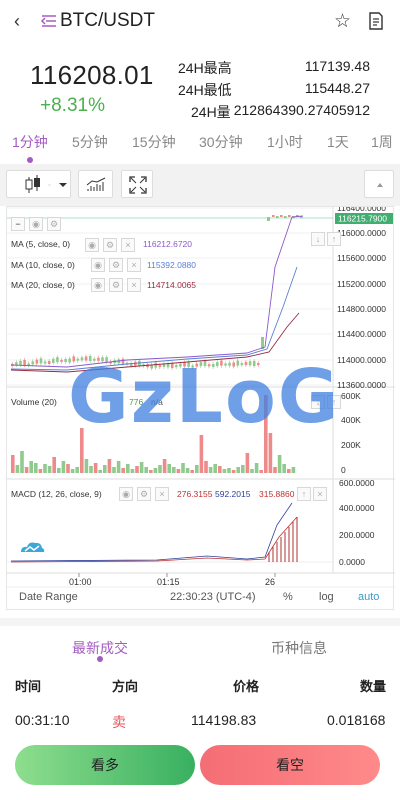 Image resolution: width=400 pixels, height=800 pixels. Describe the element at coordinates (211, 112) in the screenshot. I see `stat-label: 24H量` at that location.